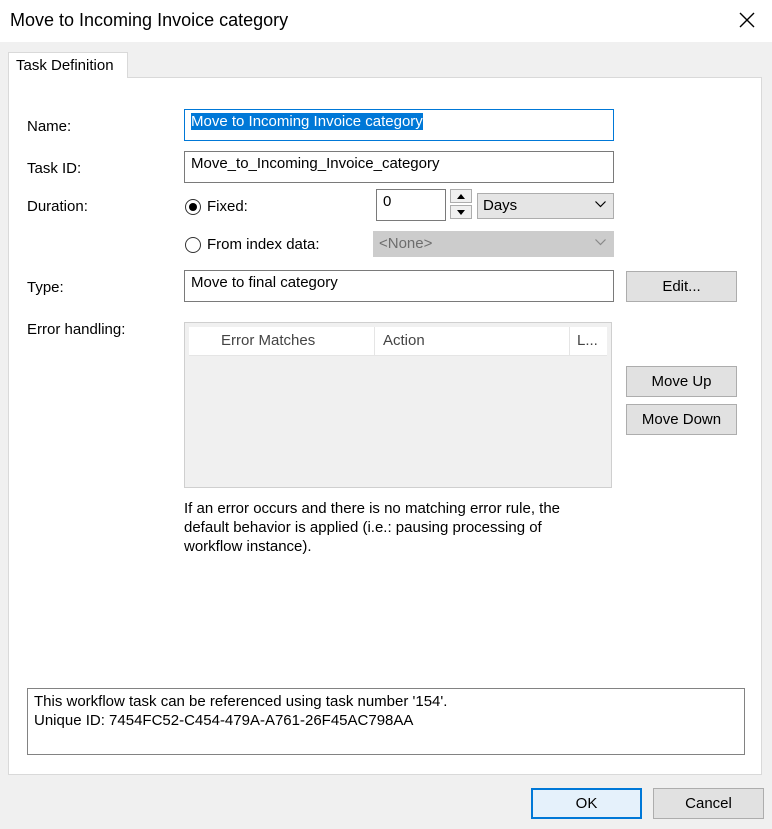 This screenshot has width=772, height=829. I want to click on move-up-button: Move Up, so click(681, 381).